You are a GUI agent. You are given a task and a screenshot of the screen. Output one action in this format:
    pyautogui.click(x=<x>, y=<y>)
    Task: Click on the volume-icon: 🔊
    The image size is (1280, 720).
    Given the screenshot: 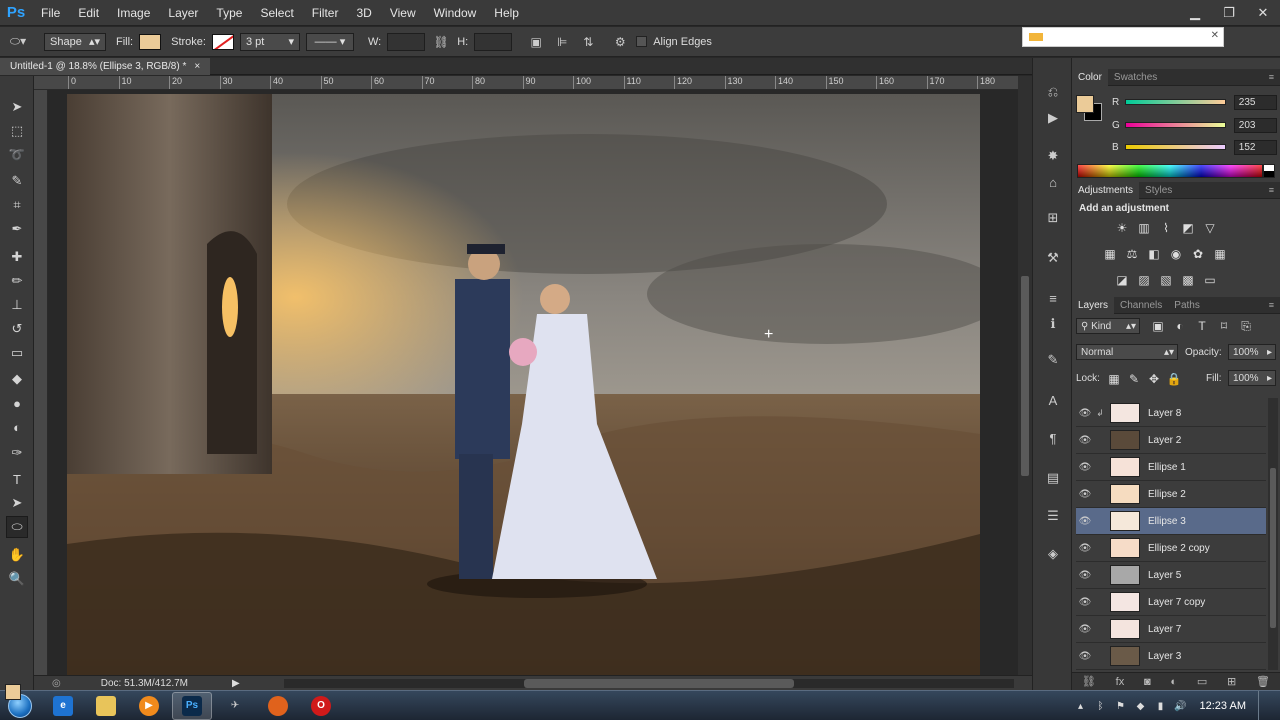 What is the action you would take?
    pyautogui.click(x=1181, y=706)
    